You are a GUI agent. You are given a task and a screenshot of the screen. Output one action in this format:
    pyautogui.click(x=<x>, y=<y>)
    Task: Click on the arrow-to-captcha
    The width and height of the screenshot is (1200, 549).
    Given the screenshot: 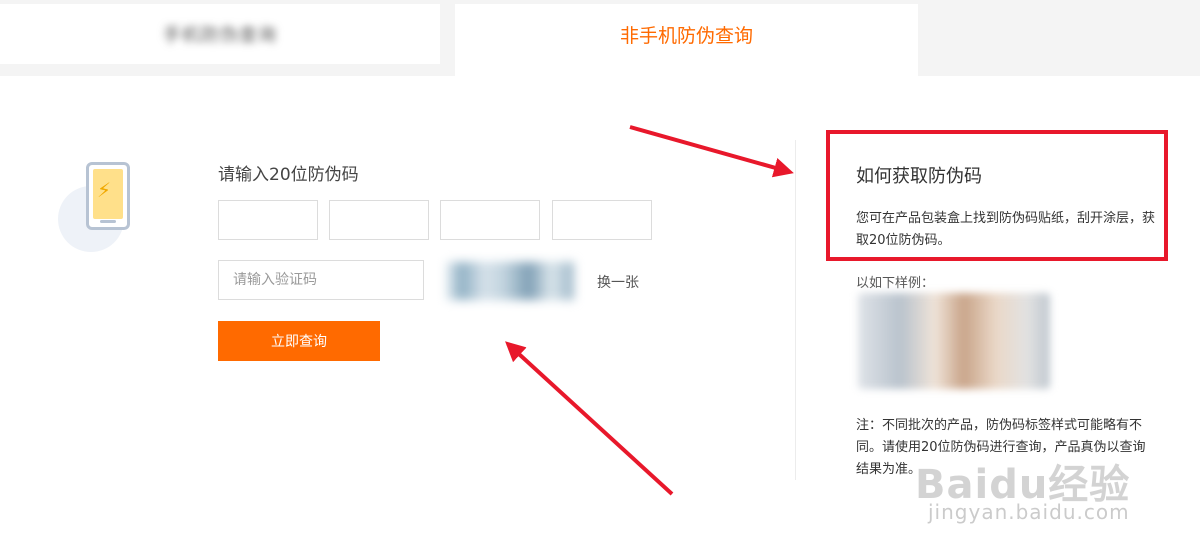 What is the action you would take?
    pyautogui.click(x=589, y=418)
    